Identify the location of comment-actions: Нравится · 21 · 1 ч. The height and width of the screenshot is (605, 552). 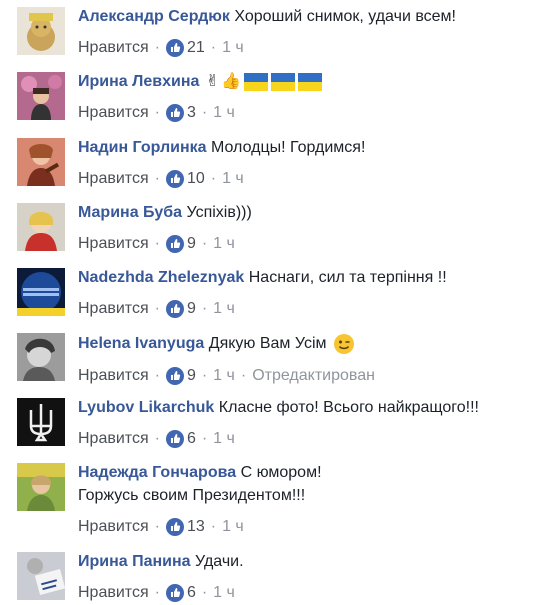
(311, 48).